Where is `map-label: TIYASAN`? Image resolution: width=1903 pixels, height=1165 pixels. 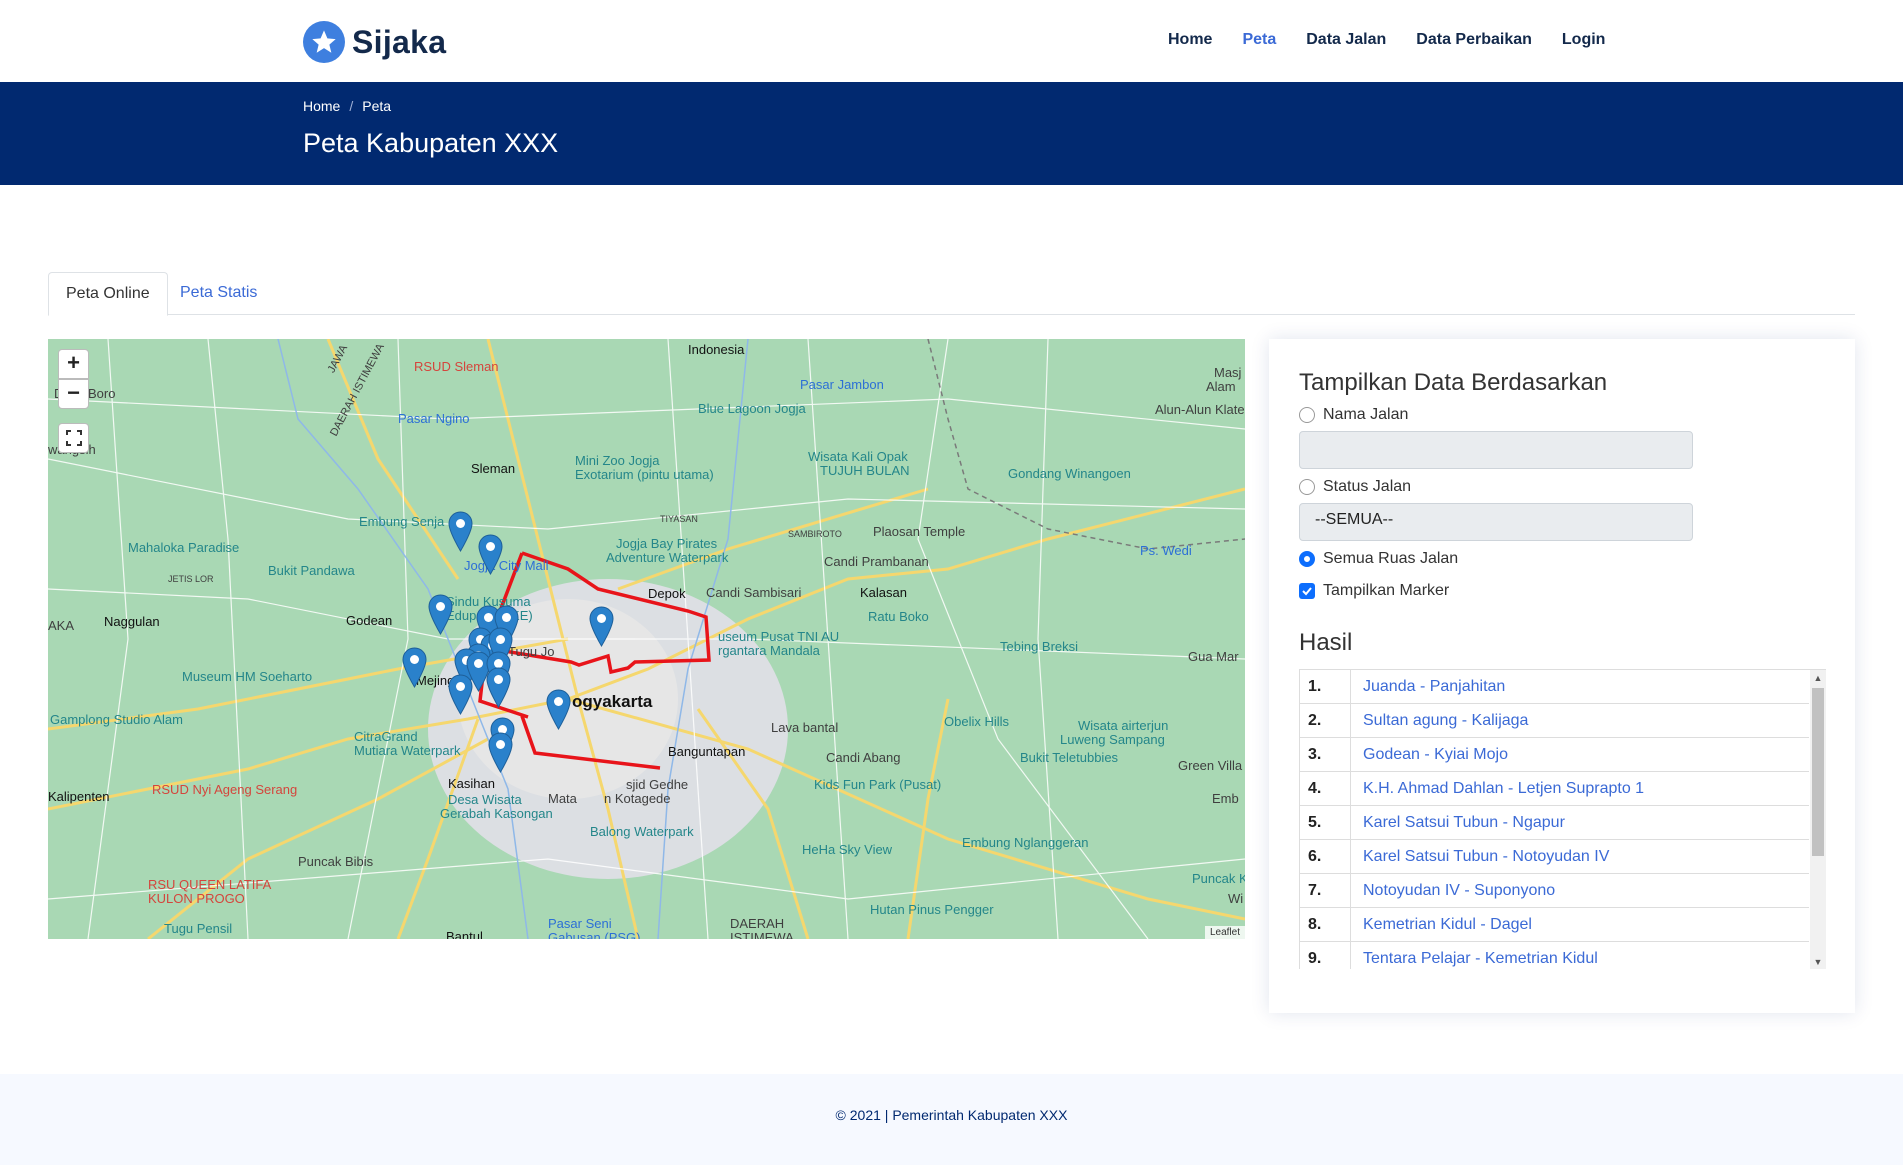
map-label: TIYASAN is located at coordinates (679, 519).